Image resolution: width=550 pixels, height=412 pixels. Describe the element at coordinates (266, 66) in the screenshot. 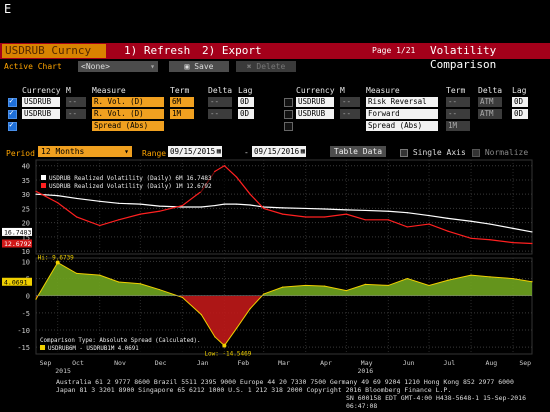

I see `delete-button: ✖ Delete` at that location.